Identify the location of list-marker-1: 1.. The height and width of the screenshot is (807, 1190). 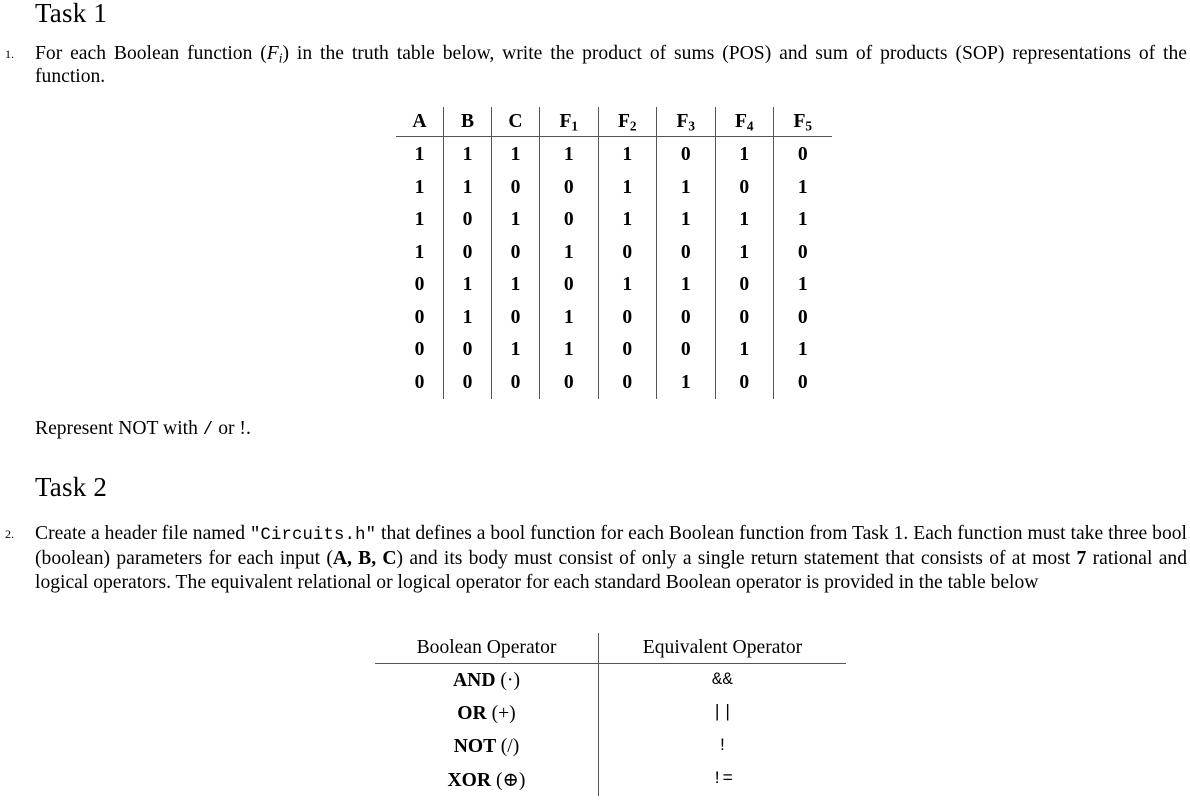
(9, 54).